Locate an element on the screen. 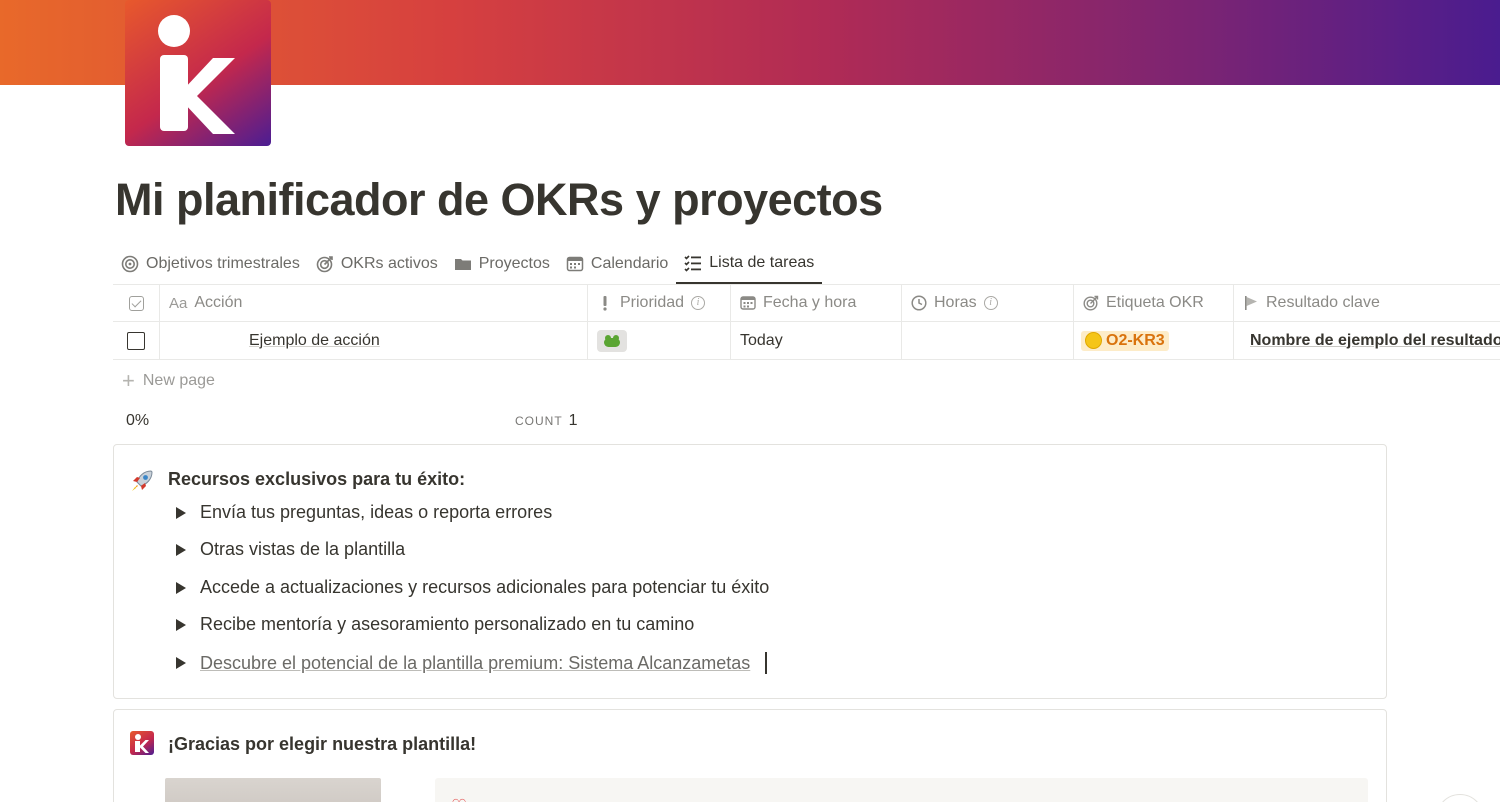 Image resolution: width=1500 pixels, height=802 pixels. row-checkbox-cell is located at coordinates (136, 340).